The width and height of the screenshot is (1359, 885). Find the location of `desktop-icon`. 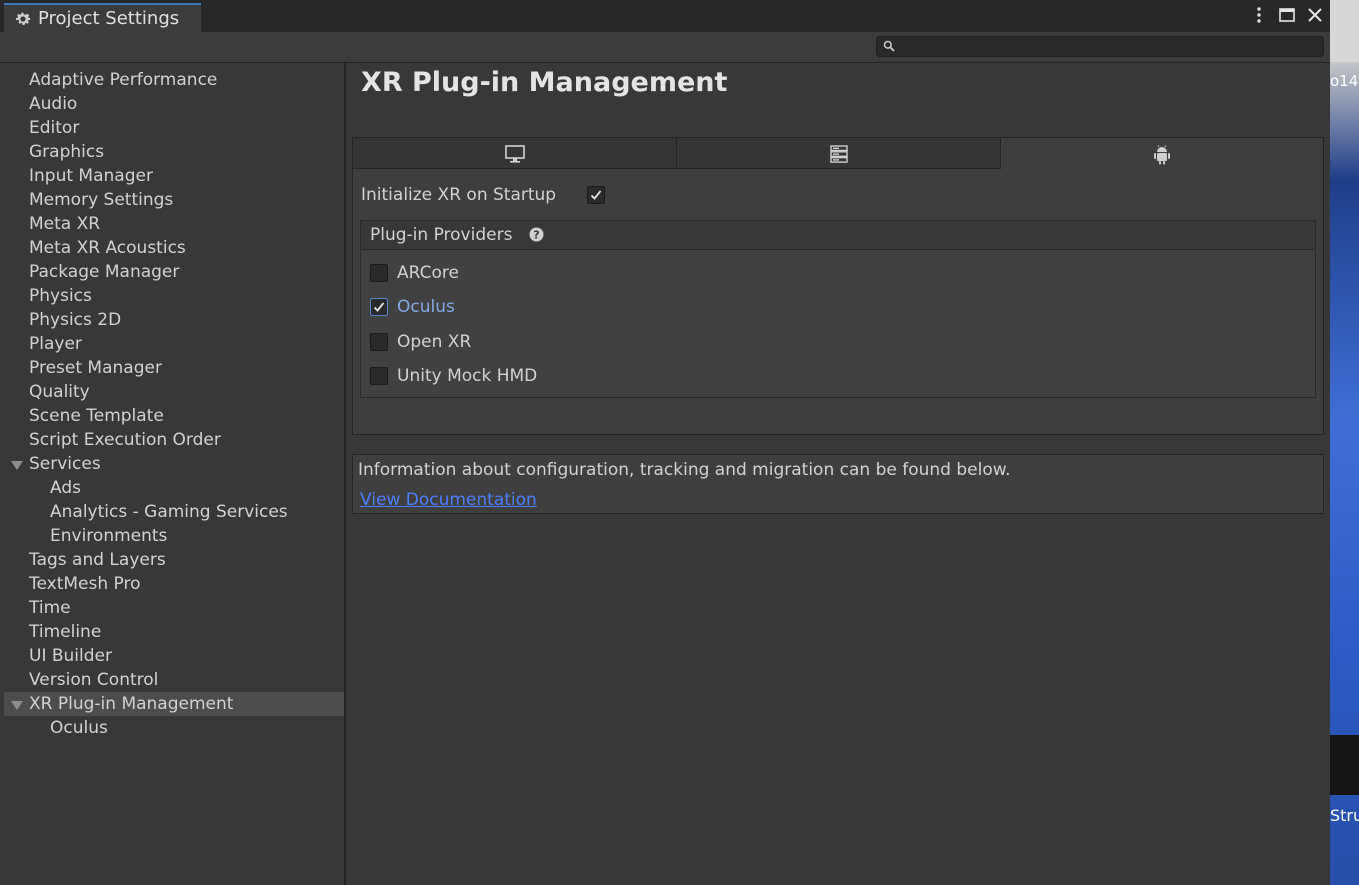

desktop-icon is located at coordinates (514, 154).